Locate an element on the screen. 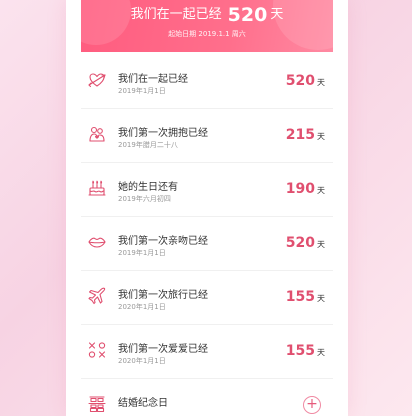 The width and height of the screenshot is (412, 416). summary-banner: 我们在一起已经 520 天 起始日期 2019.1.1 周六 is located at coordinates (207, 26).